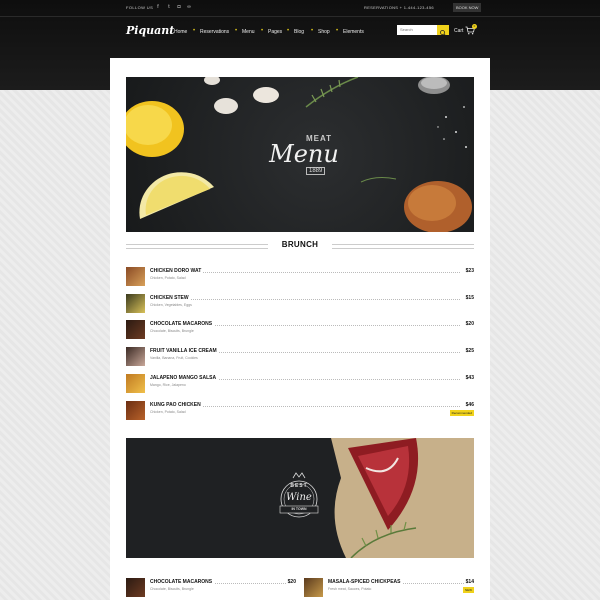 The height and width of the screenshot is (600, 600). I want to click on dish-price: $25, so click(468, 351).